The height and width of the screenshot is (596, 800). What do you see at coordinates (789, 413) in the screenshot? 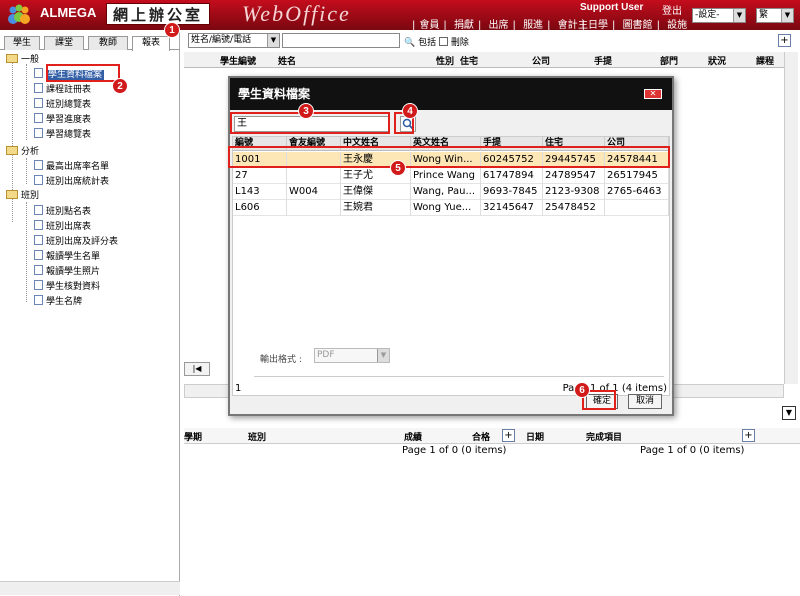
I see `expand-panel-button: ▼` at bounding box center [789, 413].